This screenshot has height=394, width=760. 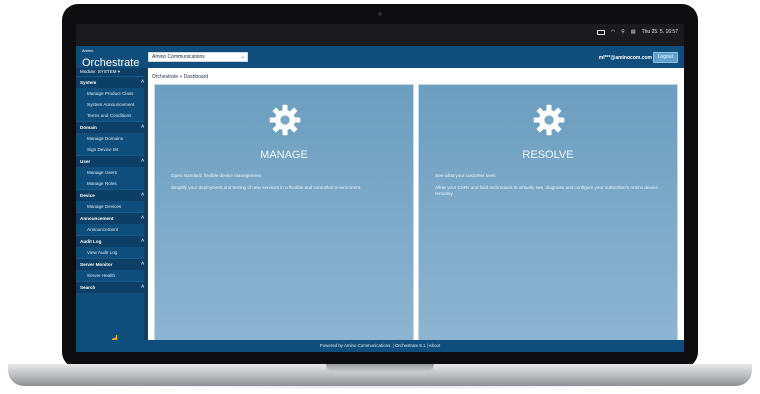 What do you see at coordinates (88, 82) in the screenshot?
I see `section-label: System` at bounding box center [88, 82].